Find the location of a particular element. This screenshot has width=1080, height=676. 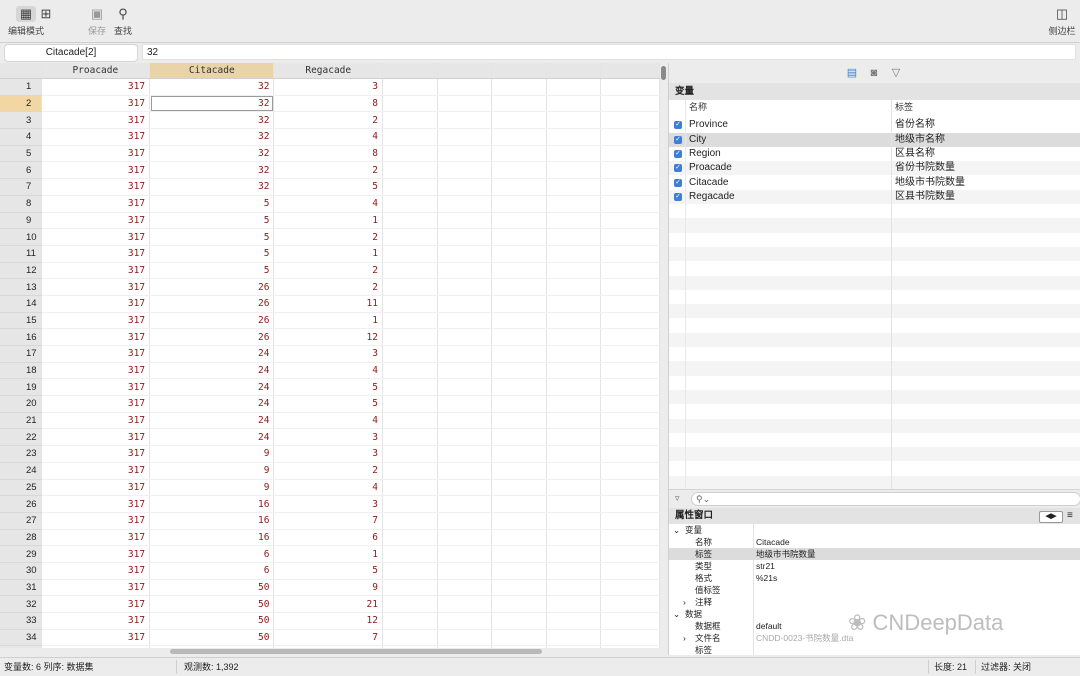

cell-citacade: 16 is located at coordinates (212, 504).